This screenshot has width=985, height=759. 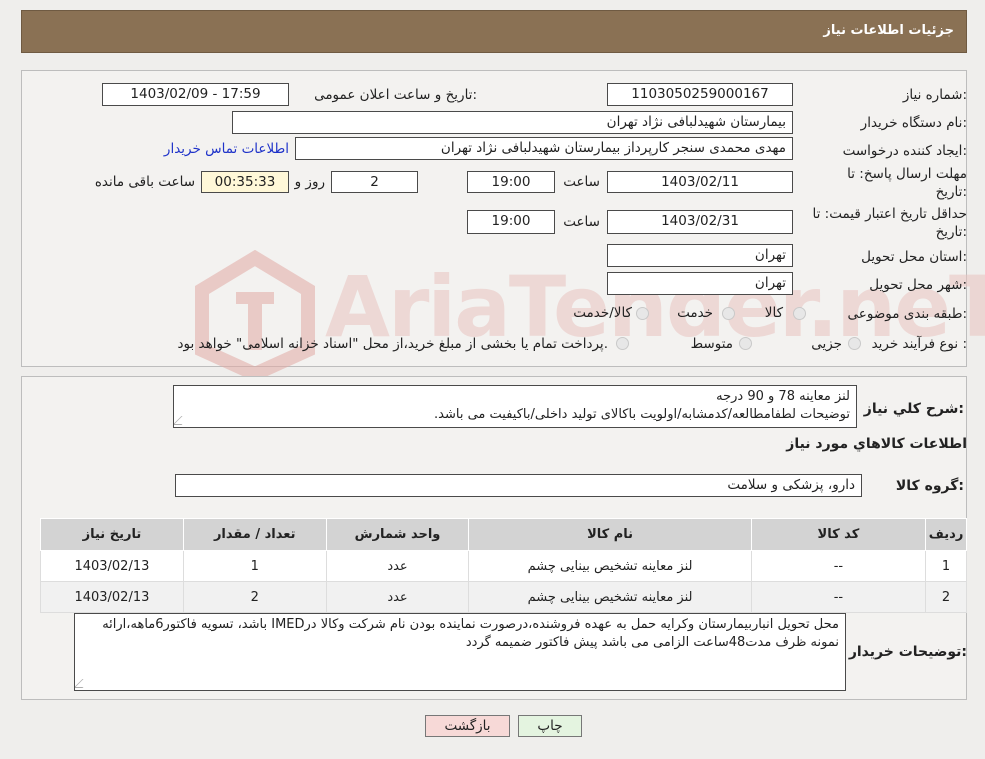 What do you see at coordinates (946, 566) in the screenshot?
I see `cell-index: 1` at bounding box center [946, 566].